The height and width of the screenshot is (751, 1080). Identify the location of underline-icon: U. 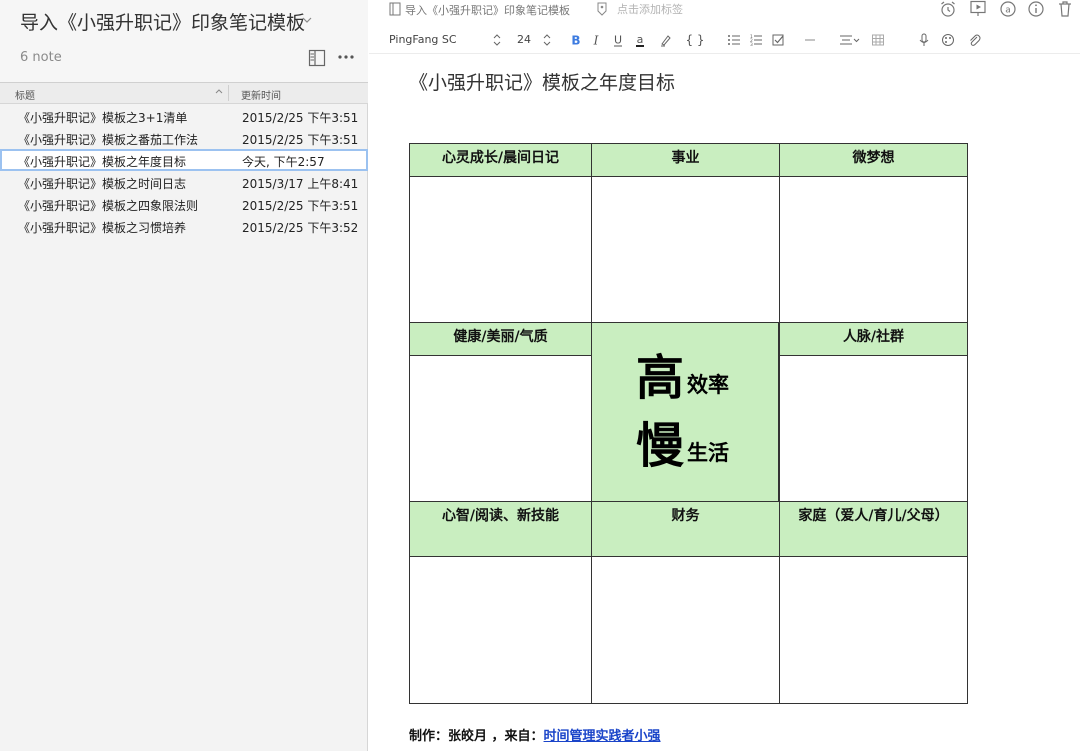
(618, 40).